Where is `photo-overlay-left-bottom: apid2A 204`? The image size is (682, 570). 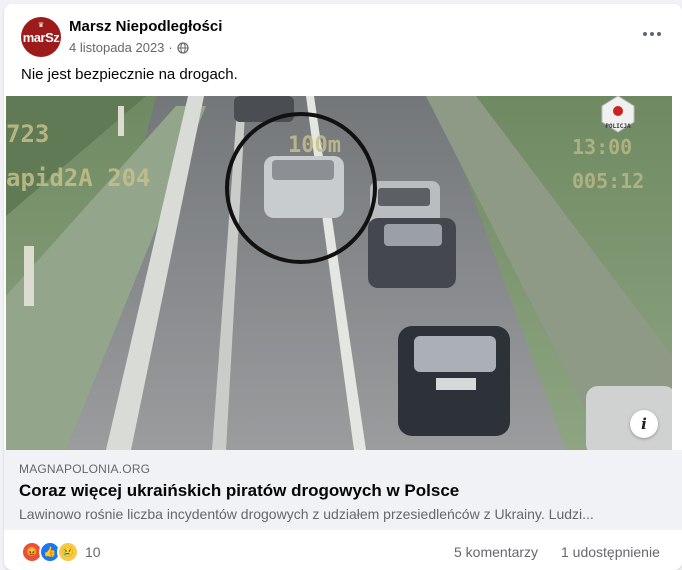 photo-overlay-left-bottom: apid2A 204 is located at coordinates (78, 178).